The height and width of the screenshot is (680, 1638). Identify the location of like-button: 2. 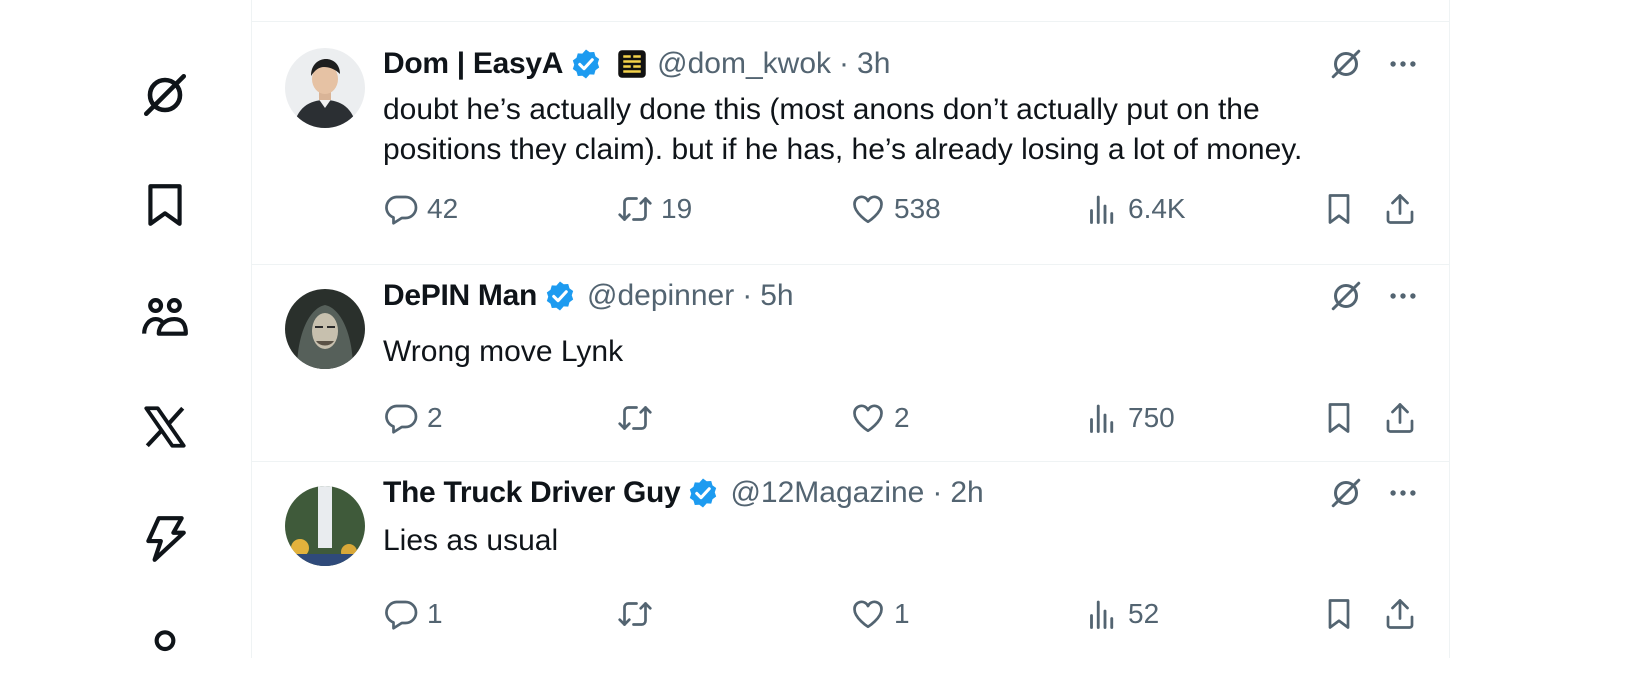
(880, 418).